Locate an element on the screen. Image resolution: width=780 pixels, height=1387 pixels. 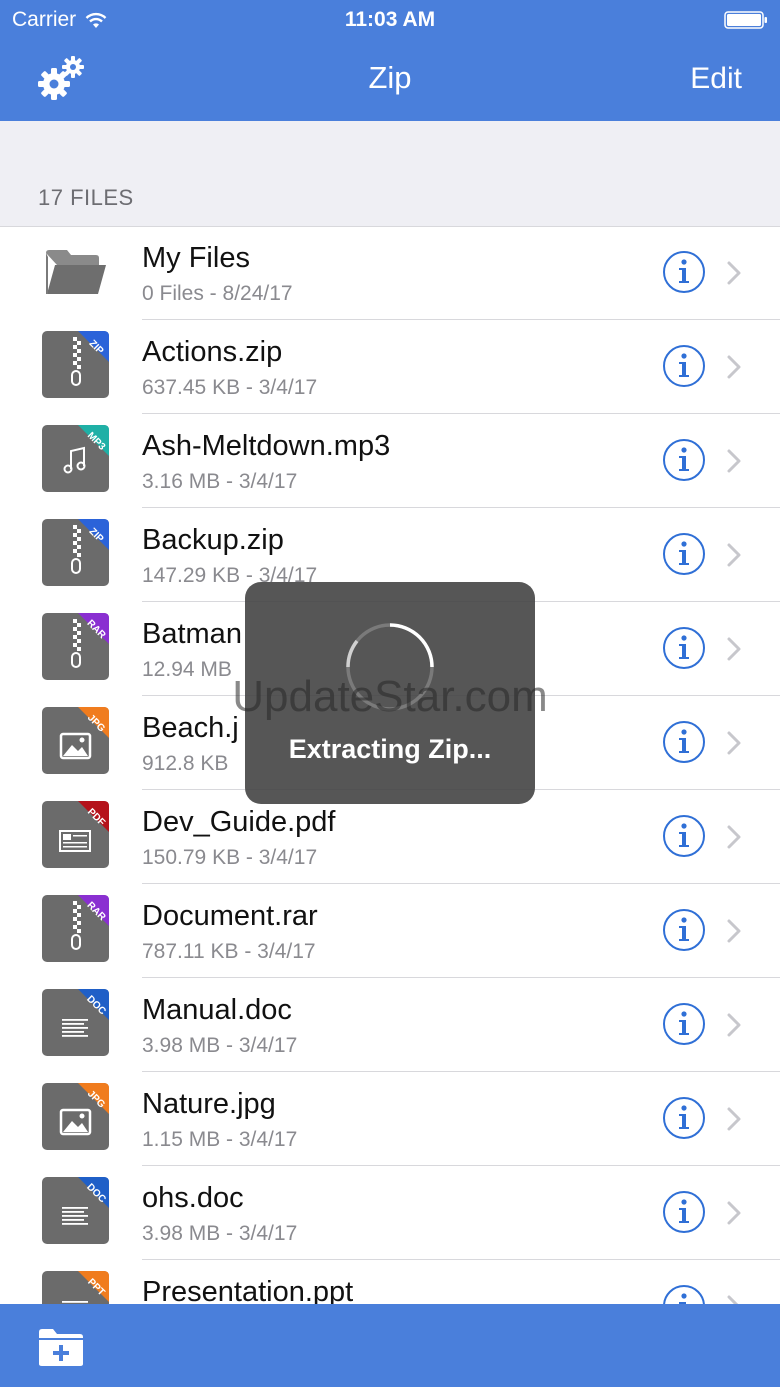
bottom-toolbar is located at coordinates (390, 1345).